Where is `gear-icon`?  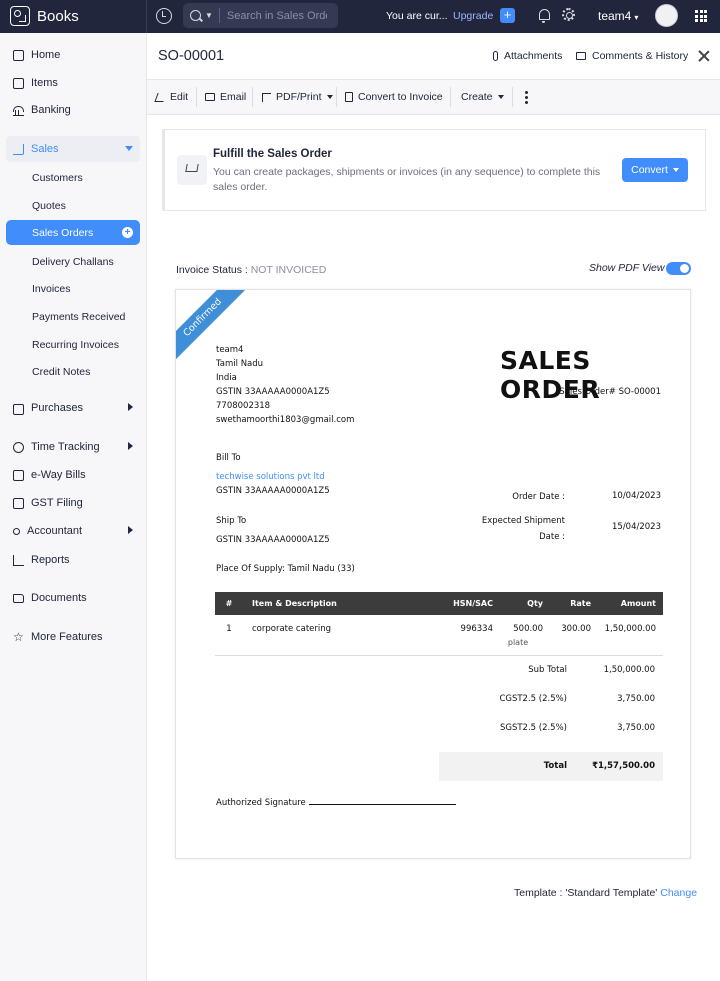 gear-icon is located at coordinates (568, 14).